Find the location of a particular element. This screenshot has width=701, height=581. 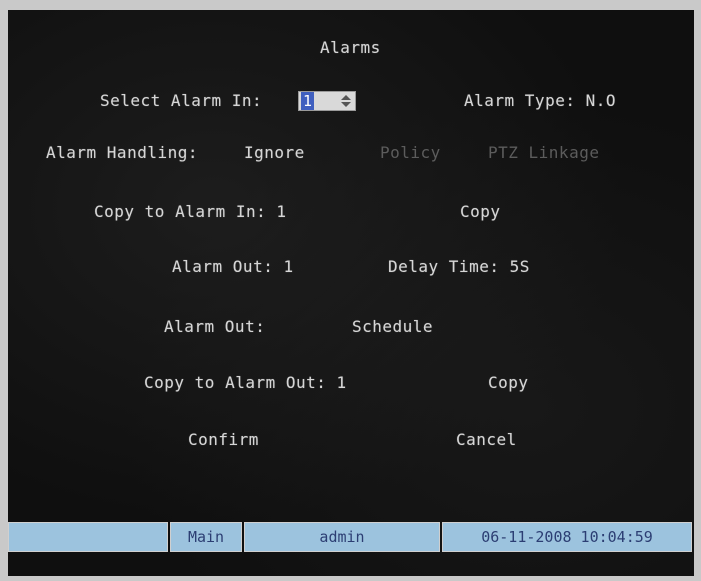

cancel-button: Cancel is located at coordinates (486, 440).